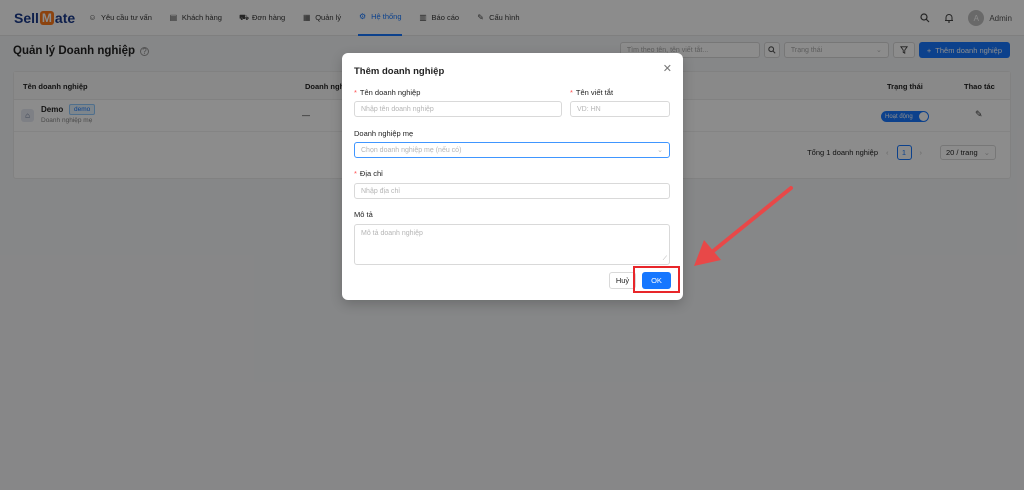  What do you see at coordinates (743, 226) in the screenshot?
I see `annotation-arrow-icon` at bounding box center [743, 226].